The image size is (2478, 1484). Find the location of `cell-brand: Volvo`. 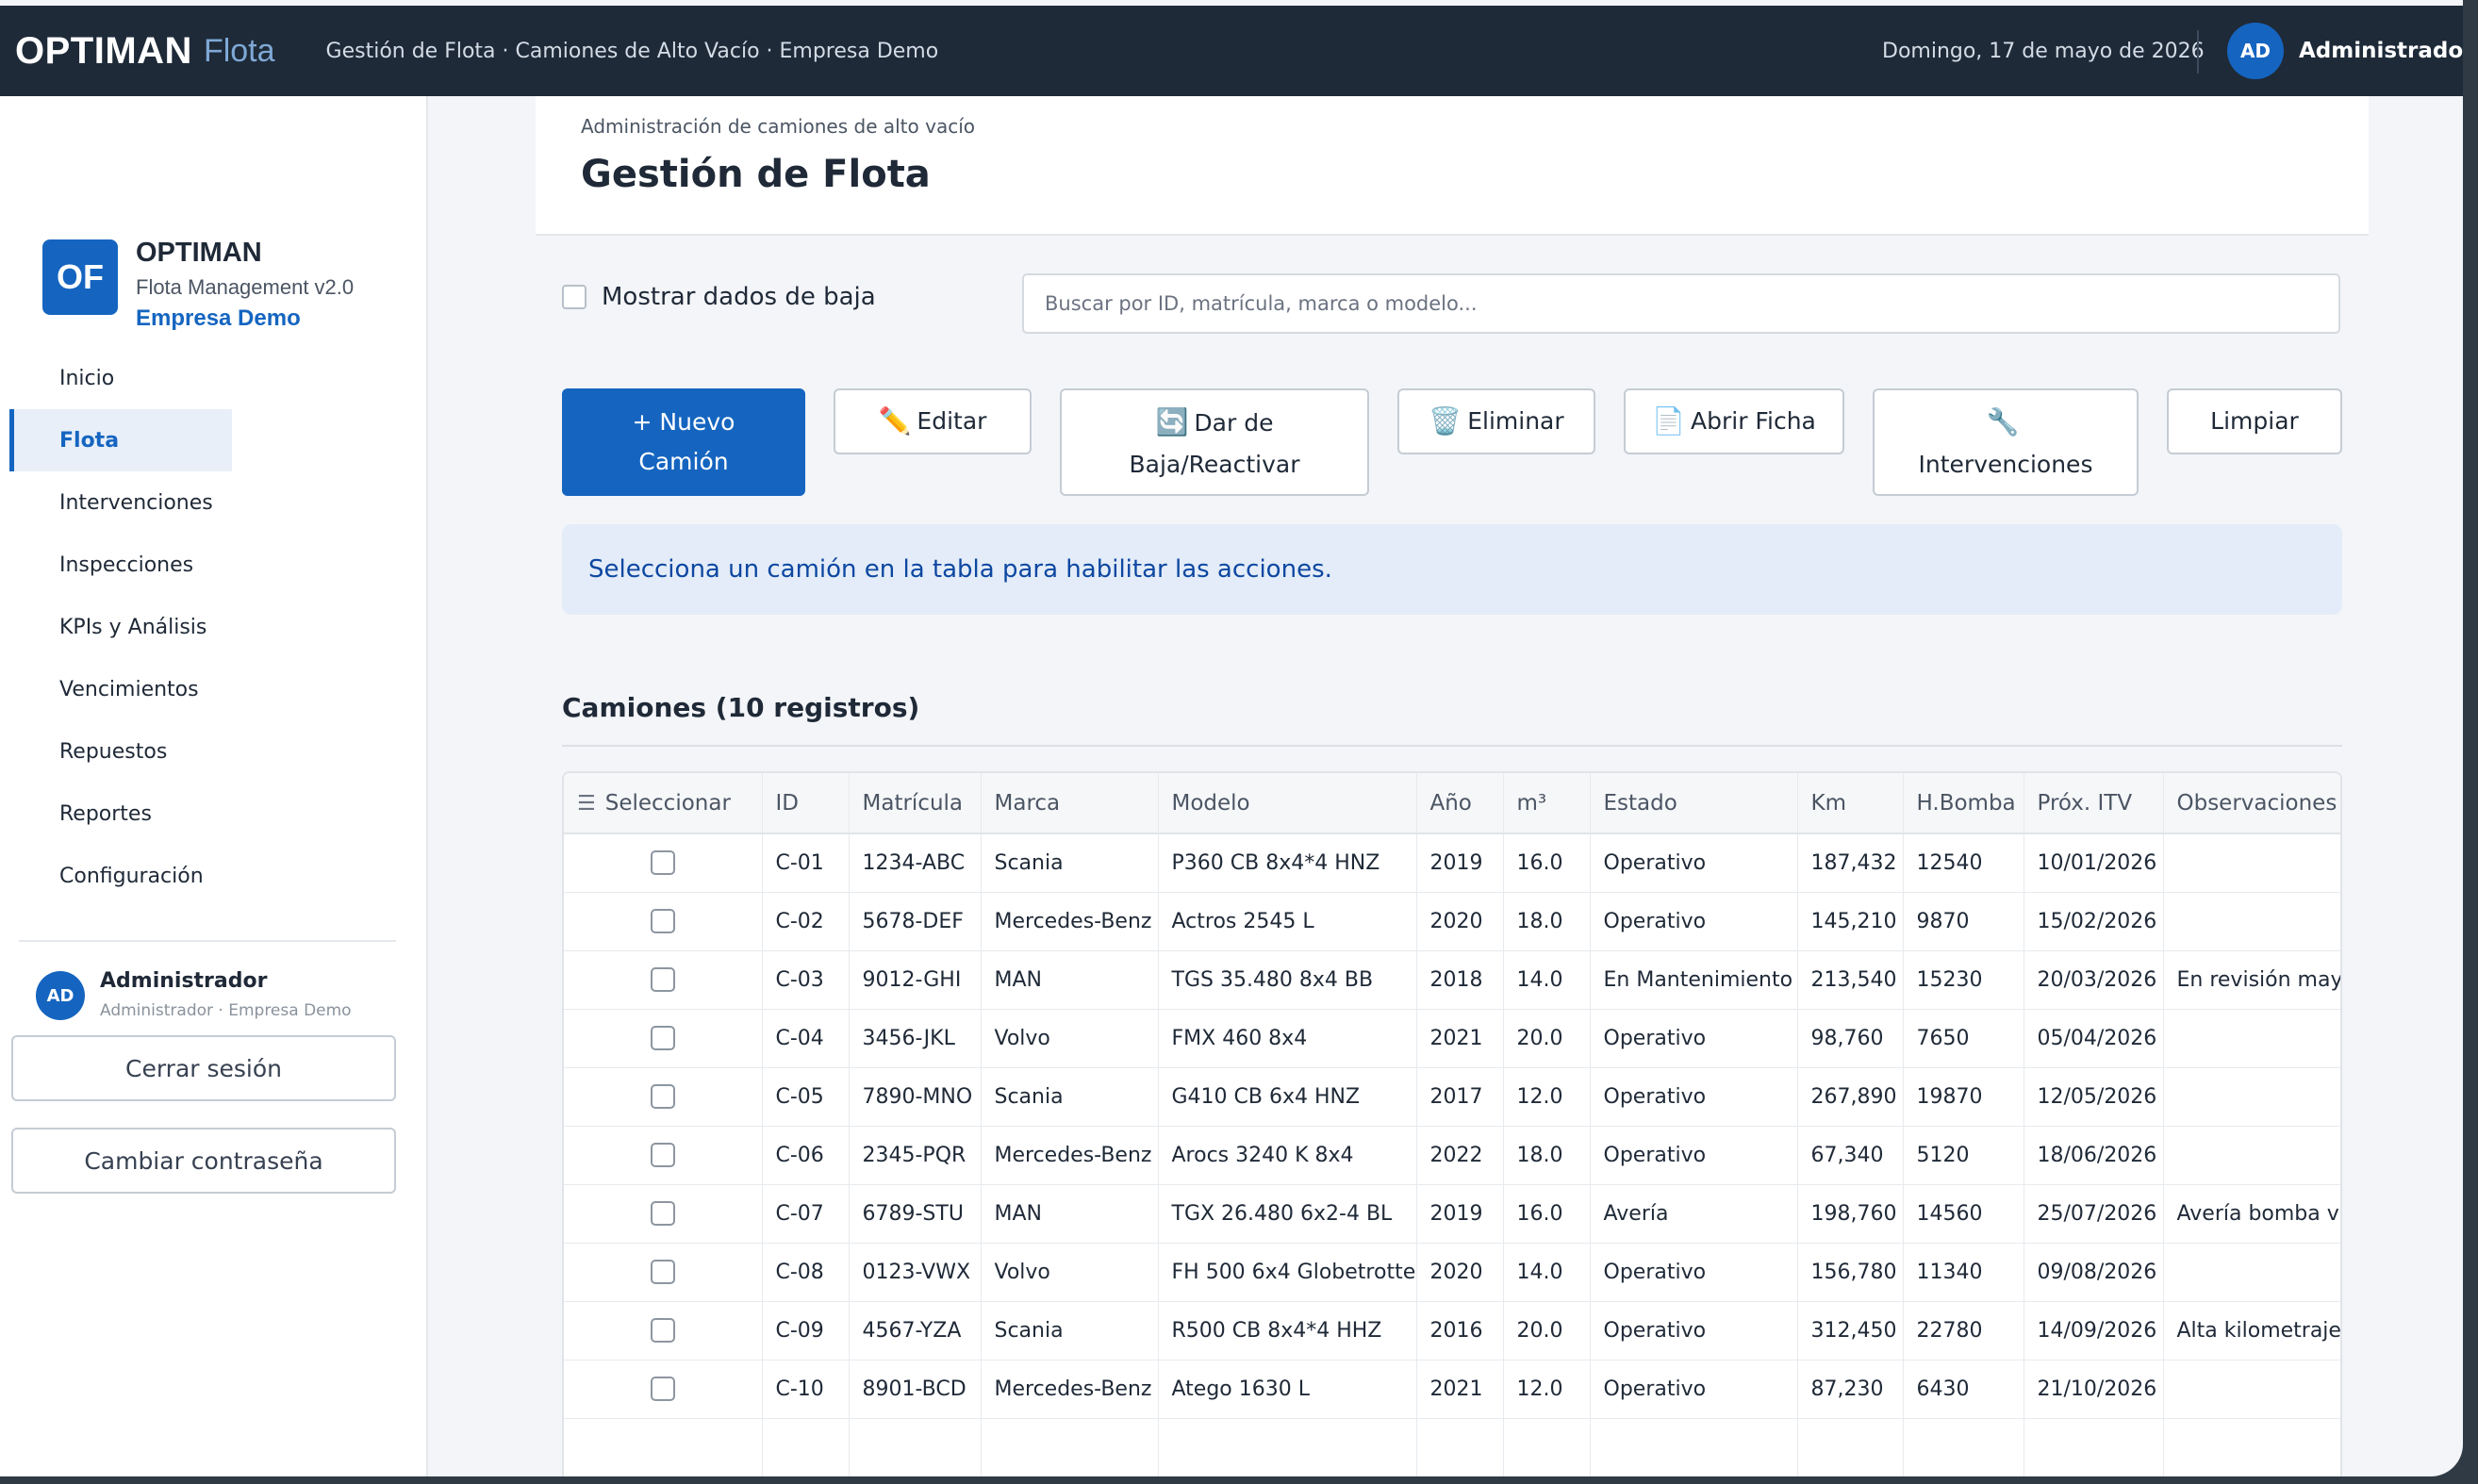

cell-brand: Volvo is located at coordinates (1070, 1272).